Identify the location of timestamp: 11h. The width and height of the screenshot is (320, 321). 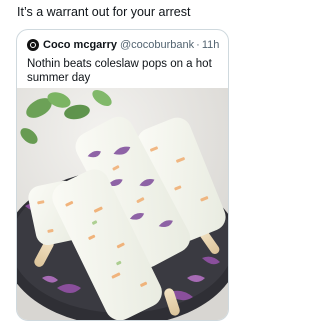
(211, 45).